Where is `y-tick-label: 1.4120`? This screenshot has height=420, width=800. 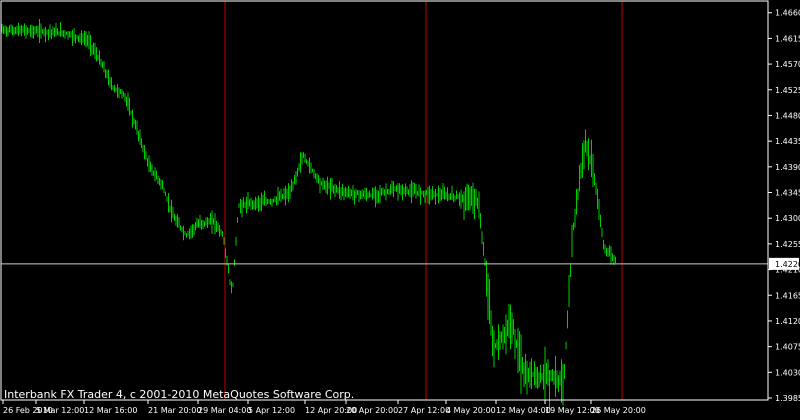 y-tick-label: 1.4120 is located at coordinates (787, 321).